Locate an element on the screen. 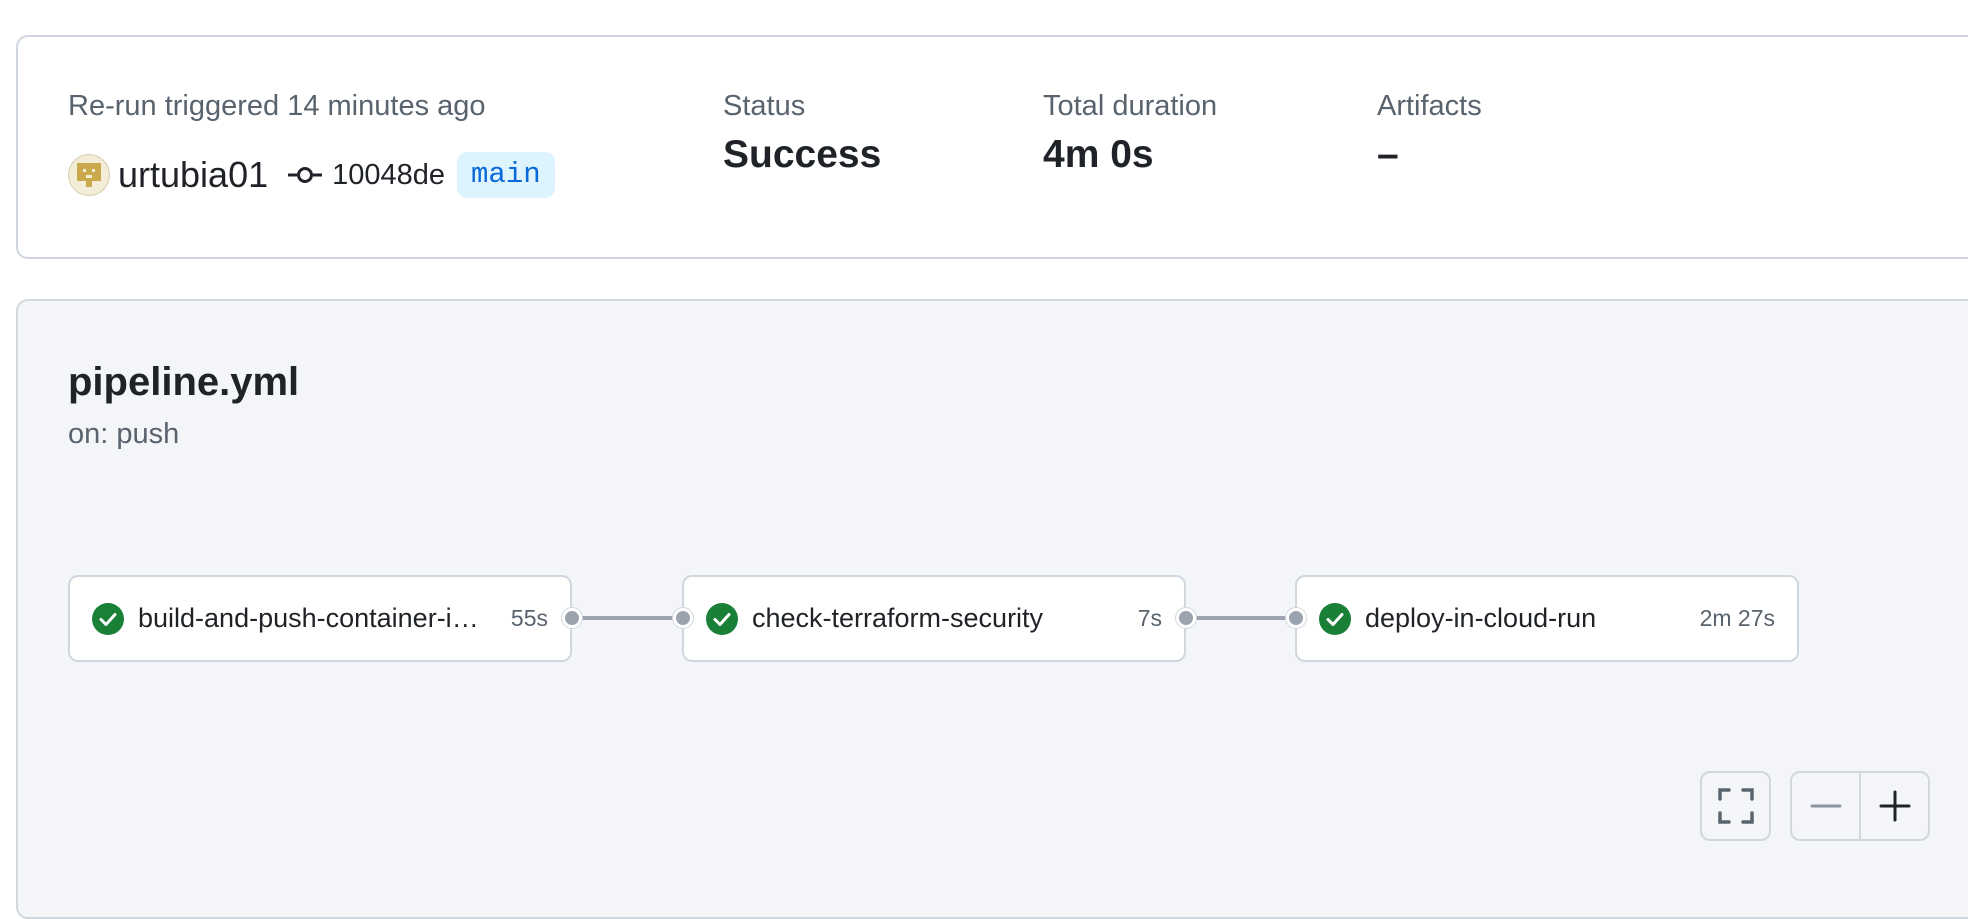 Image resolution: width=1968 pixels, height=919 pixels. artifacts-label: Artifacts is located at coordinates (1429, 106).